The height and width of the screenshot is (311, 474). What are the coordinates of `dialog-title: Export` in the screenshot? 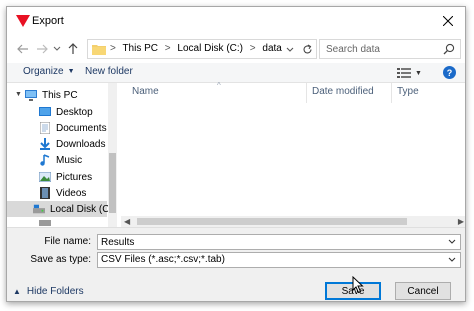 It's located at (48, 21).